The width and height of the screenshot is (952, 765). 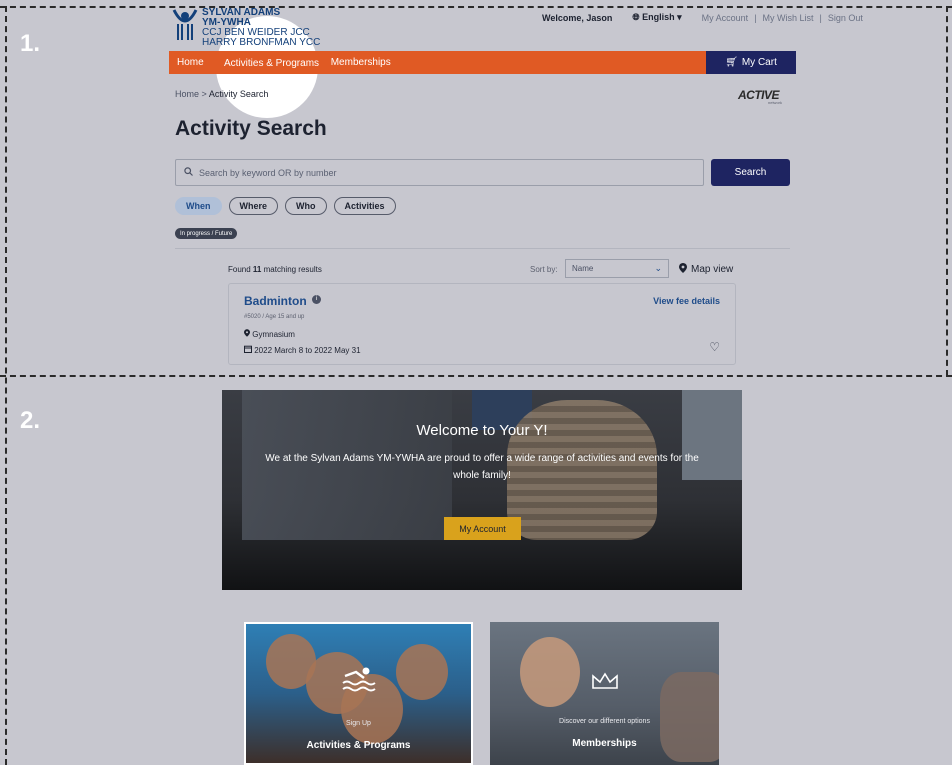 I want to click on map-pin-icon, so click(x=683, y=269).